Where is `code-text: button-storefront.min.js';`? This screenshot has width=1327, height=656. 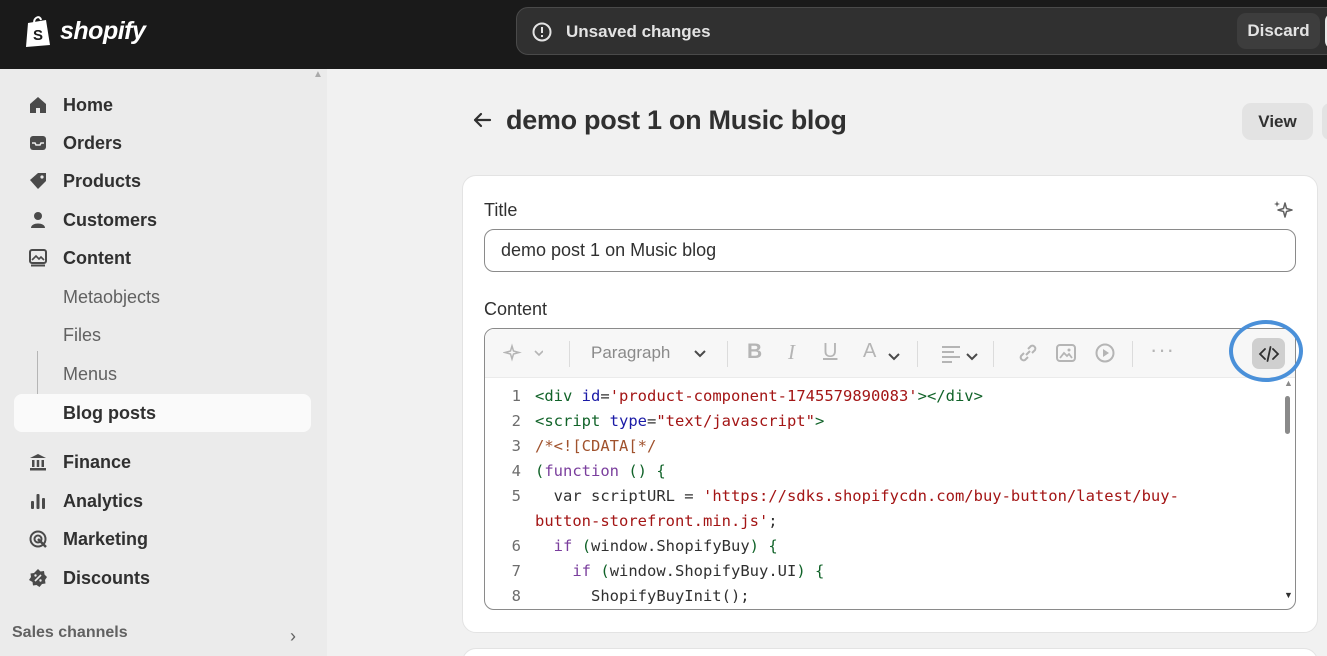
code-text: button-storefront.min.js'; is located at coordinates (656, 521).